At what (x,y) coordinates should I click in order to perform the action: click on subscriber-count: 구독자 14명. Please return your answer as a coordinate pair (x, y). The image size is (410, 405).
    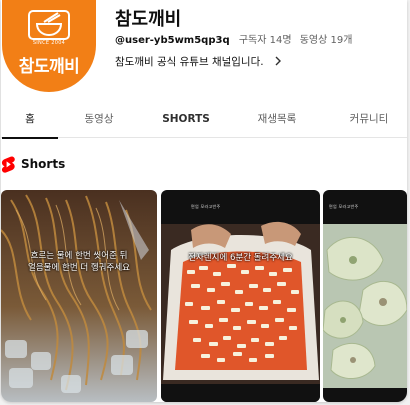
    Looking at the image, I should click on (265, 40).